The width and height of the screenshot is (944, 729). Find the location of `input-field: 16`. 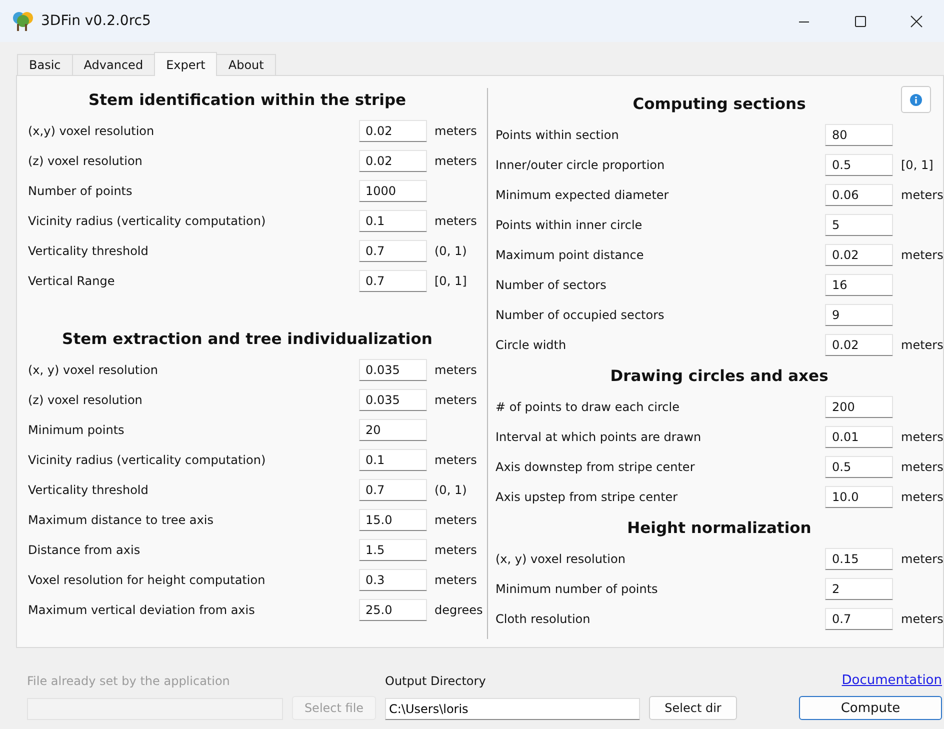

input-field: 16 is located at coordinates (859, 285).